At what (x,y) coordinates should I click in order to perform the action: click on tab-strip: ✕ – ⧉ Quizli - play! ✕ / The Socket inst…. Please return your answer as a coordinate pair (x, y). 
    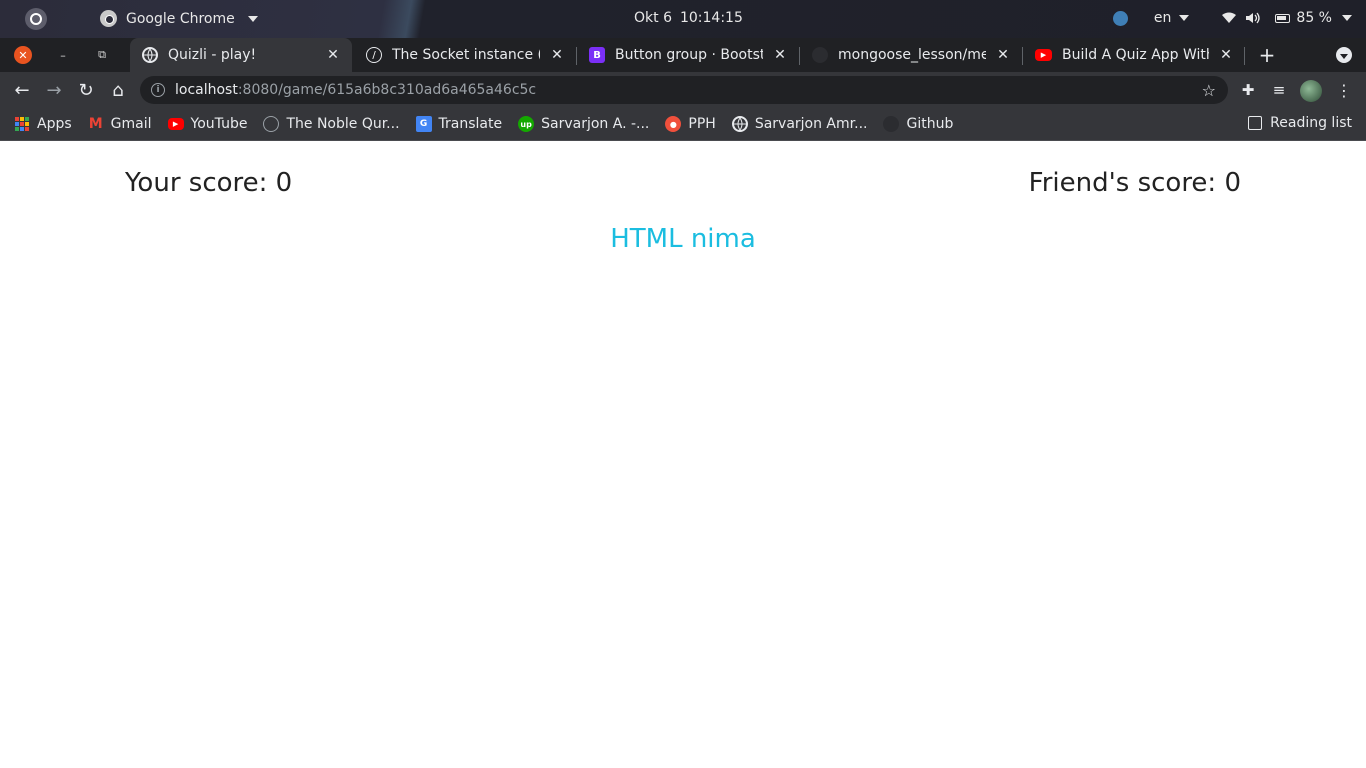
    Looking at the image, I should click on (683, 55).